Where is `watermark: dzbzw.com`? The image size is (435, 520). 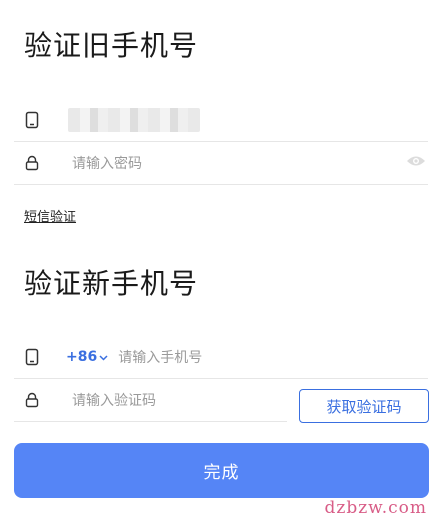
watermark: dzbzw.com is located at coordinates (375, 508).